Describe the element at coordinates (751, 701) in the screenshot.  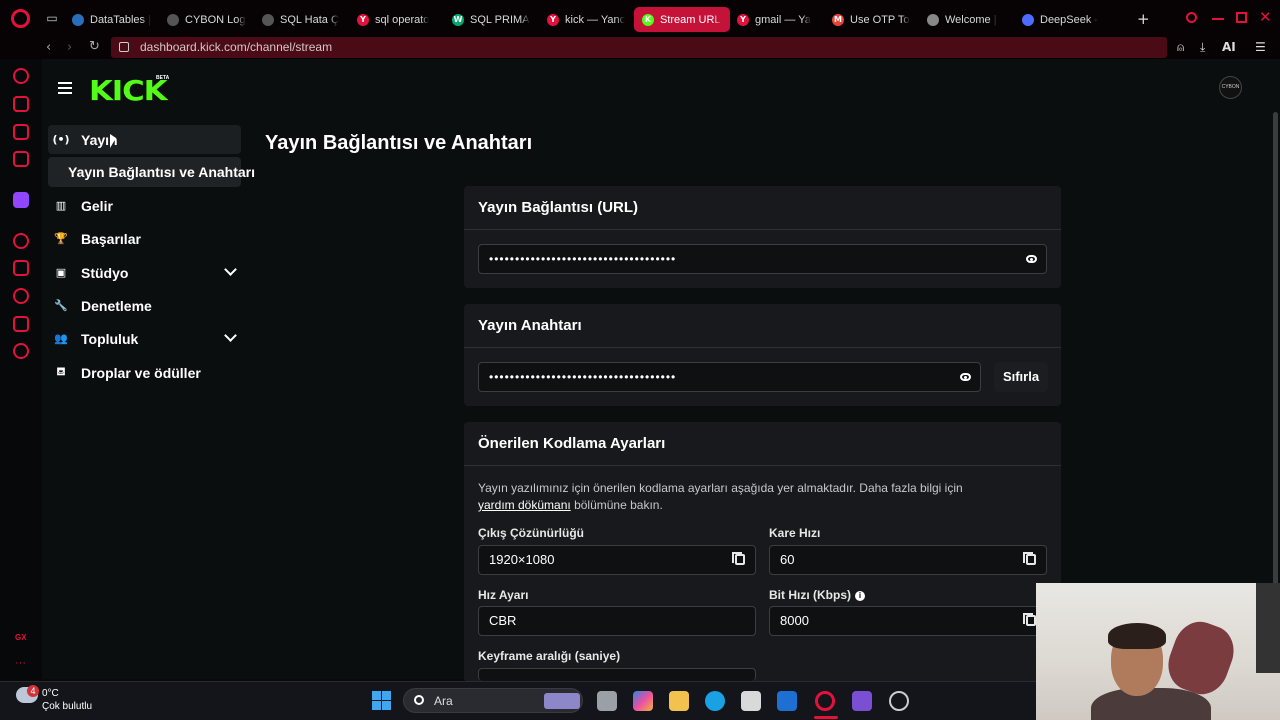
I see `store-icon` at that location.